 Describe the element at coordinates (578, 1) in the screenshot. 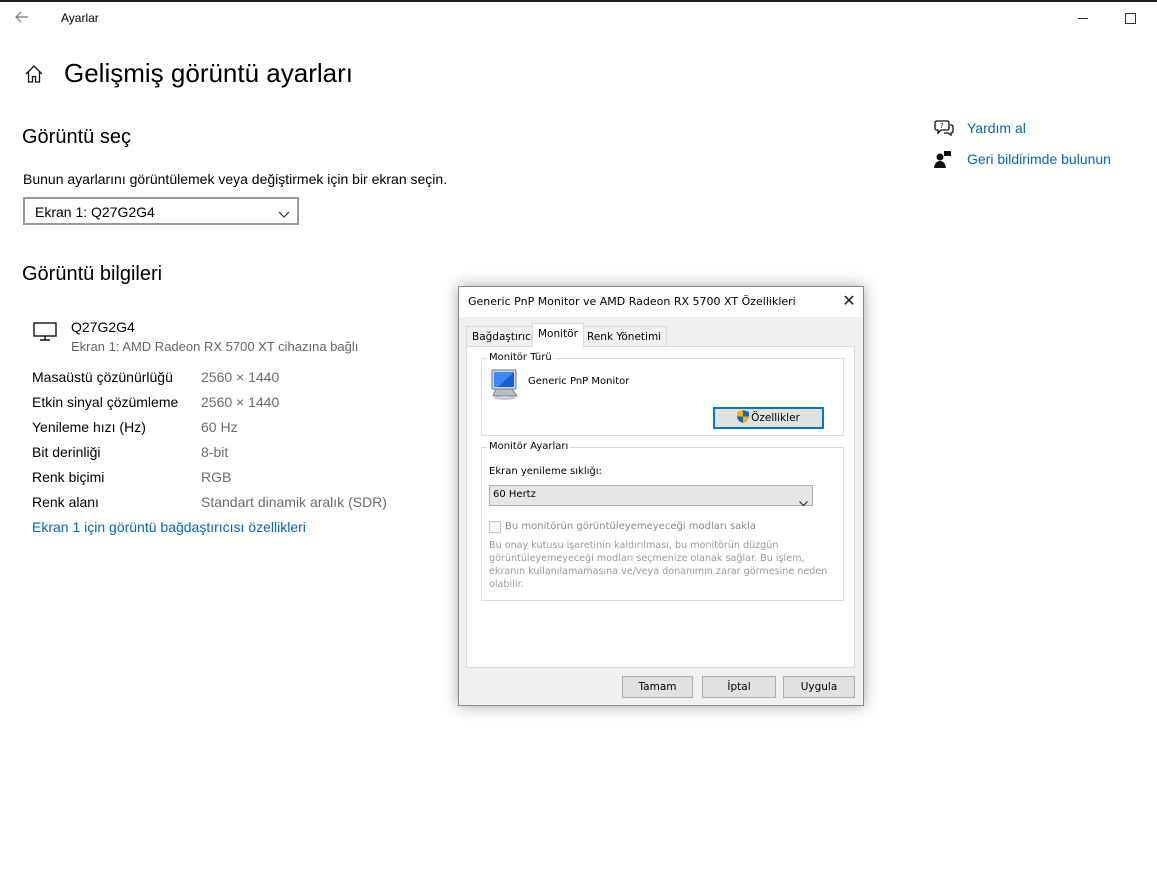

I see `window-top-border` at that location.